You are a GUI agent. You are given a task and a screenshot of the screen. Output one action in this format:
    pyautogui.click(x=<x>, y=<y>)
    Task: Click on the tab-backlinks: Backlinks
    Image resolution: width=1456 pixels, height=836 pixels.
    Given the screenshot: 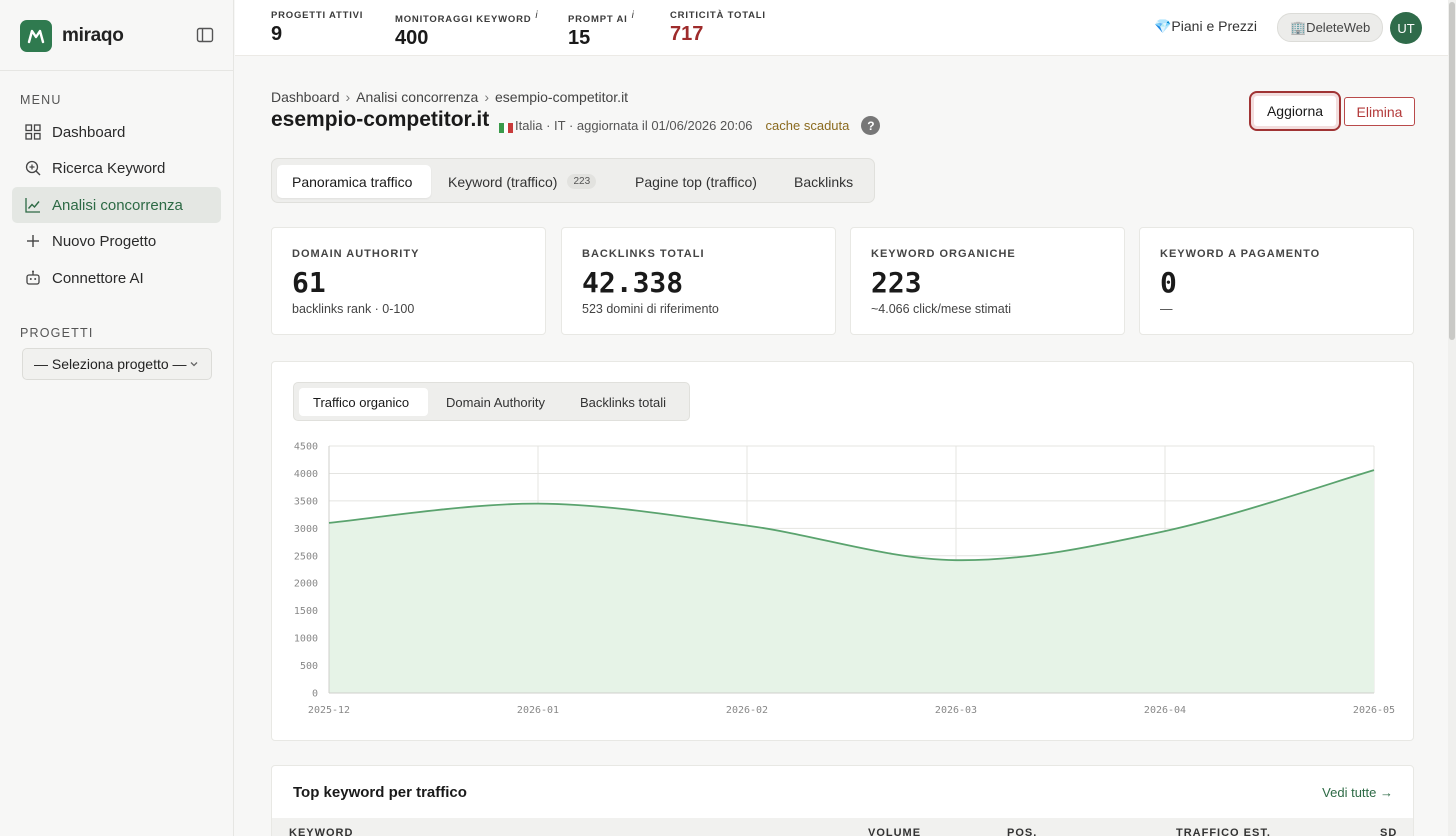 What is the action you would take?
    pyautogui.click(x=825, y=181)
    